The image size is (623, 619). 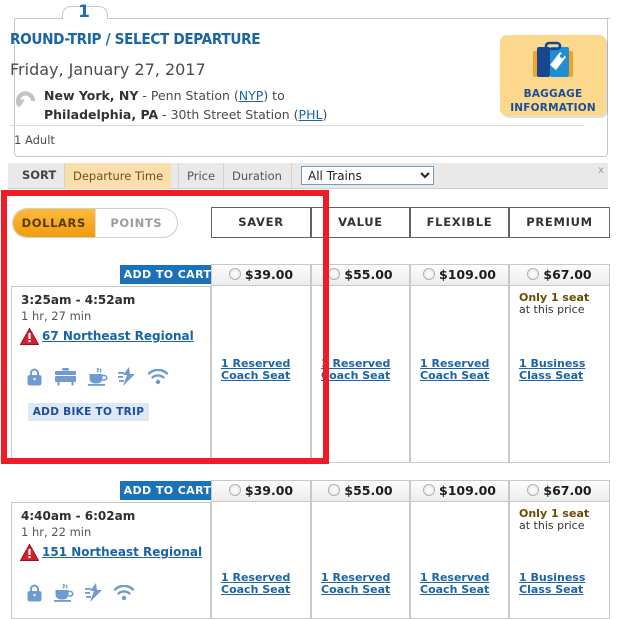 I want to click on trip-duration: 1 hr, 22 min, so click(x=56, y=532).